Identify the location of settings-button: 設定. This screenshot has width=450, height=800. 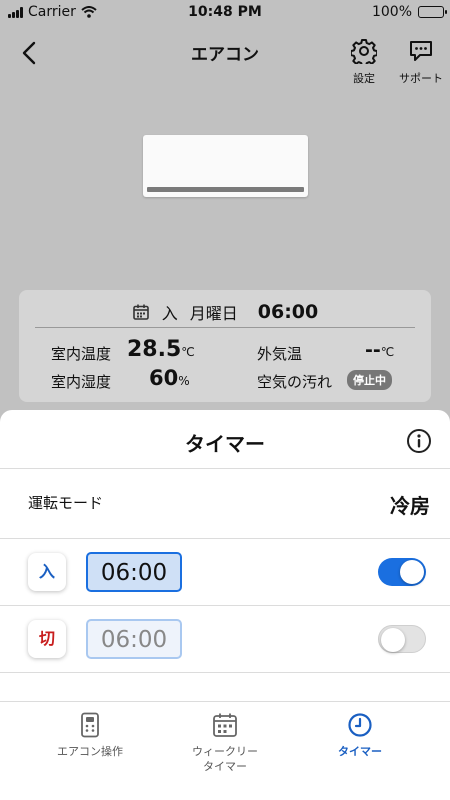
(364, 62).